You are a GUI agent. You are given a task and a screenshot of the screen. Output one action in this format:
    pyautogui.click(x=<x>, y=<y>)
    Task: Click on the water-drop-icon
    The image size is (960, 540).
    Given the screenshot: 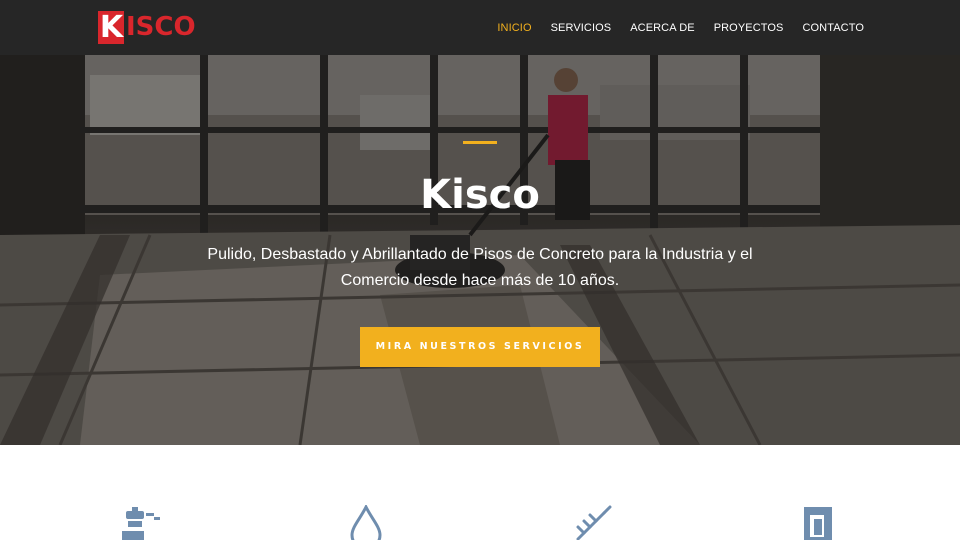 What is the action you would take?
    pyautogui.click(x=366, y=522)
    